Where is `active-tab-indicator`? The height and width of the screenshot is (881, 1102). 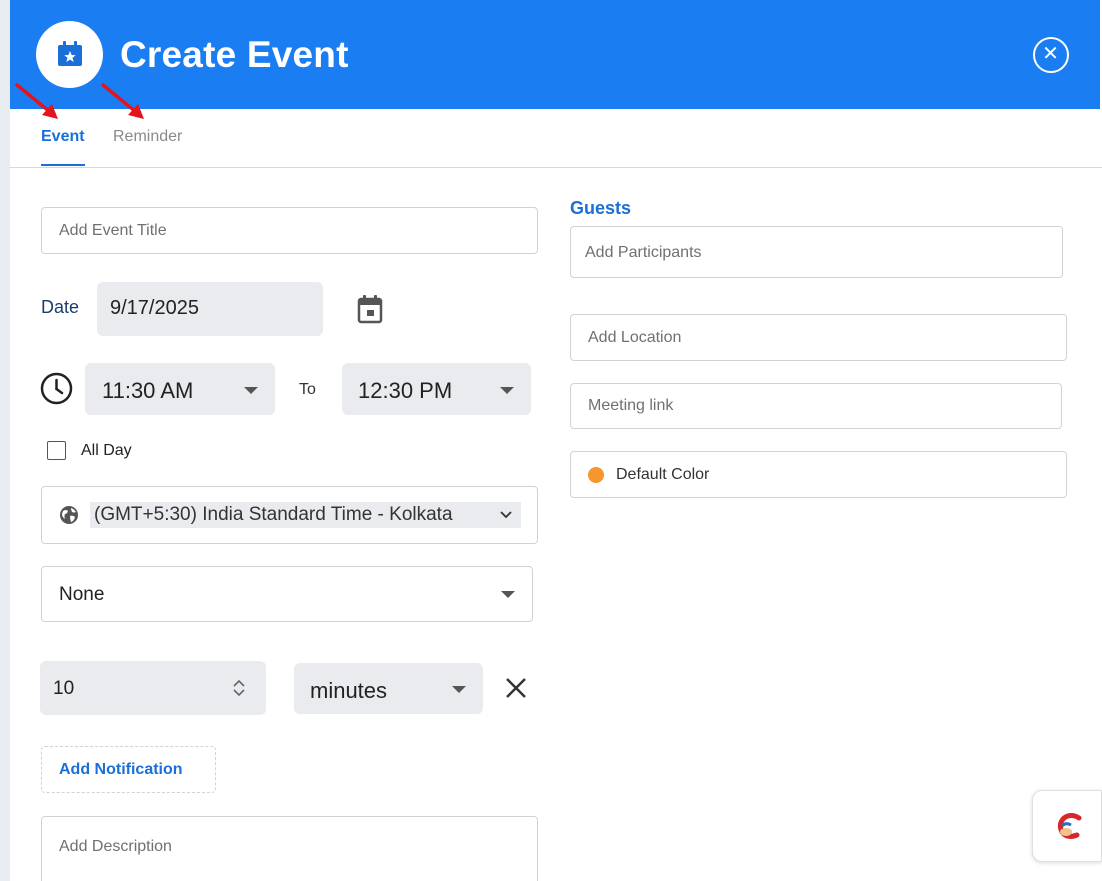
active-tab-indicator is located at coordinates (63, 165).